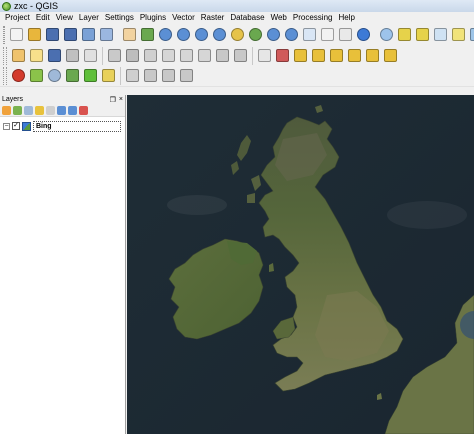 The height and width of the screenshot is (434, 474). Describe the element at coordinates (132, 55) in the screenshot. I see `node-tool-button` at that location.